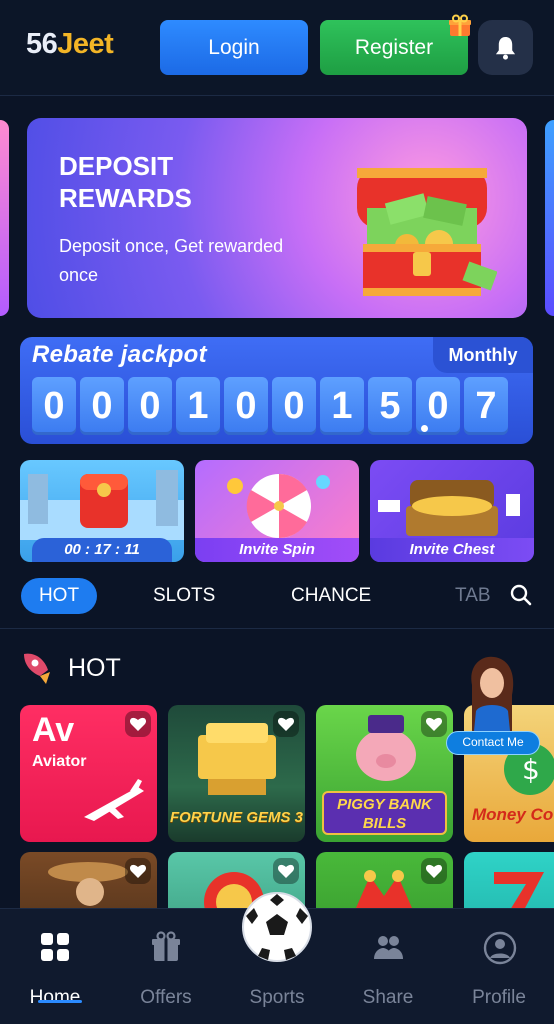 Image resolution: width=554 pixels, height=1024 pixels. What do you see at coordinates (424, 428) in the screenshot?
I see `decimal-point` at bounding box center [424, 428].